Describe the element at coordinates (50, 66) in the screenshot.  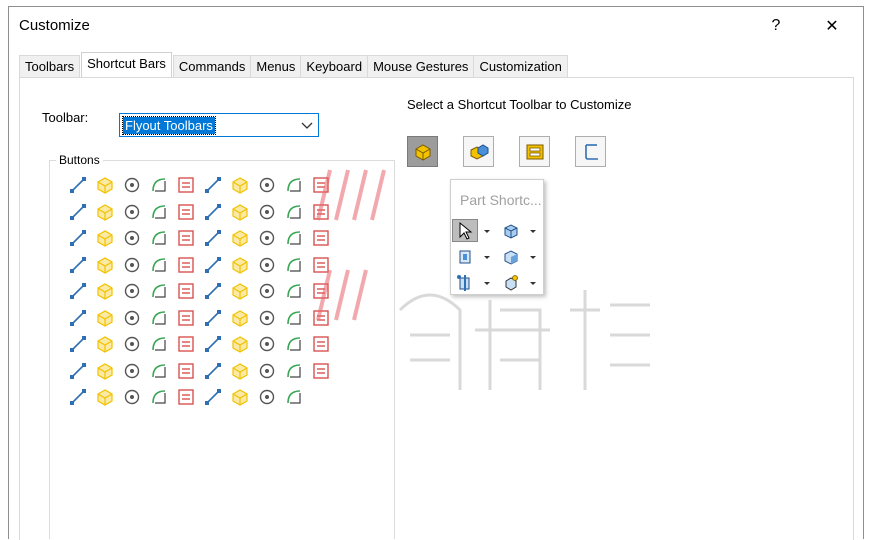
I see `tab-toolbars: Toolbars` at that location.